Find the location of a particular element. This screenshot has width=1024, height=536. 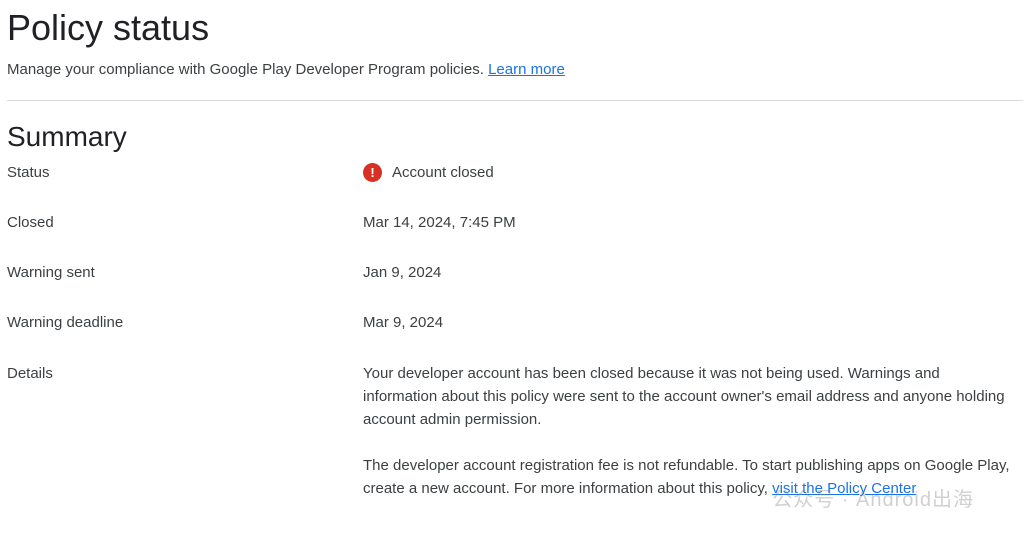

policy-center-link: visit the Policy Center is located at coordinates (844, 488).